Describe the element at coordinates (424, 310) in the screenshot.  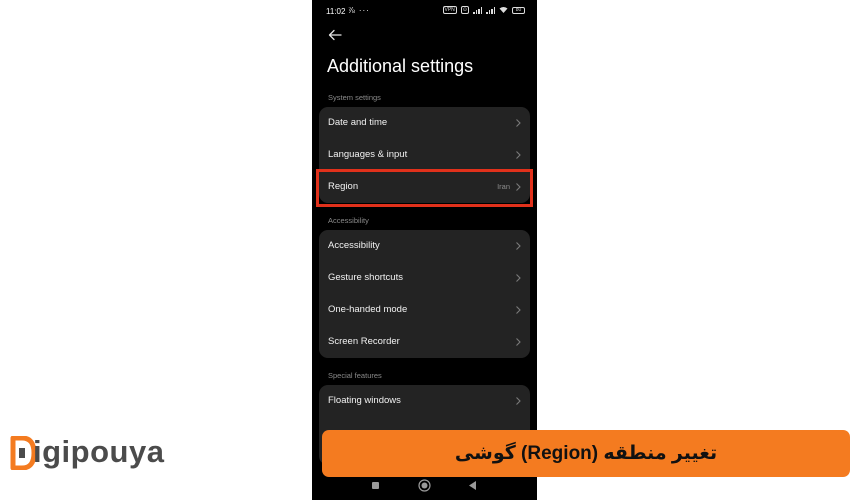
I see `setting-row-one-handed: One-handed mode` at that location.